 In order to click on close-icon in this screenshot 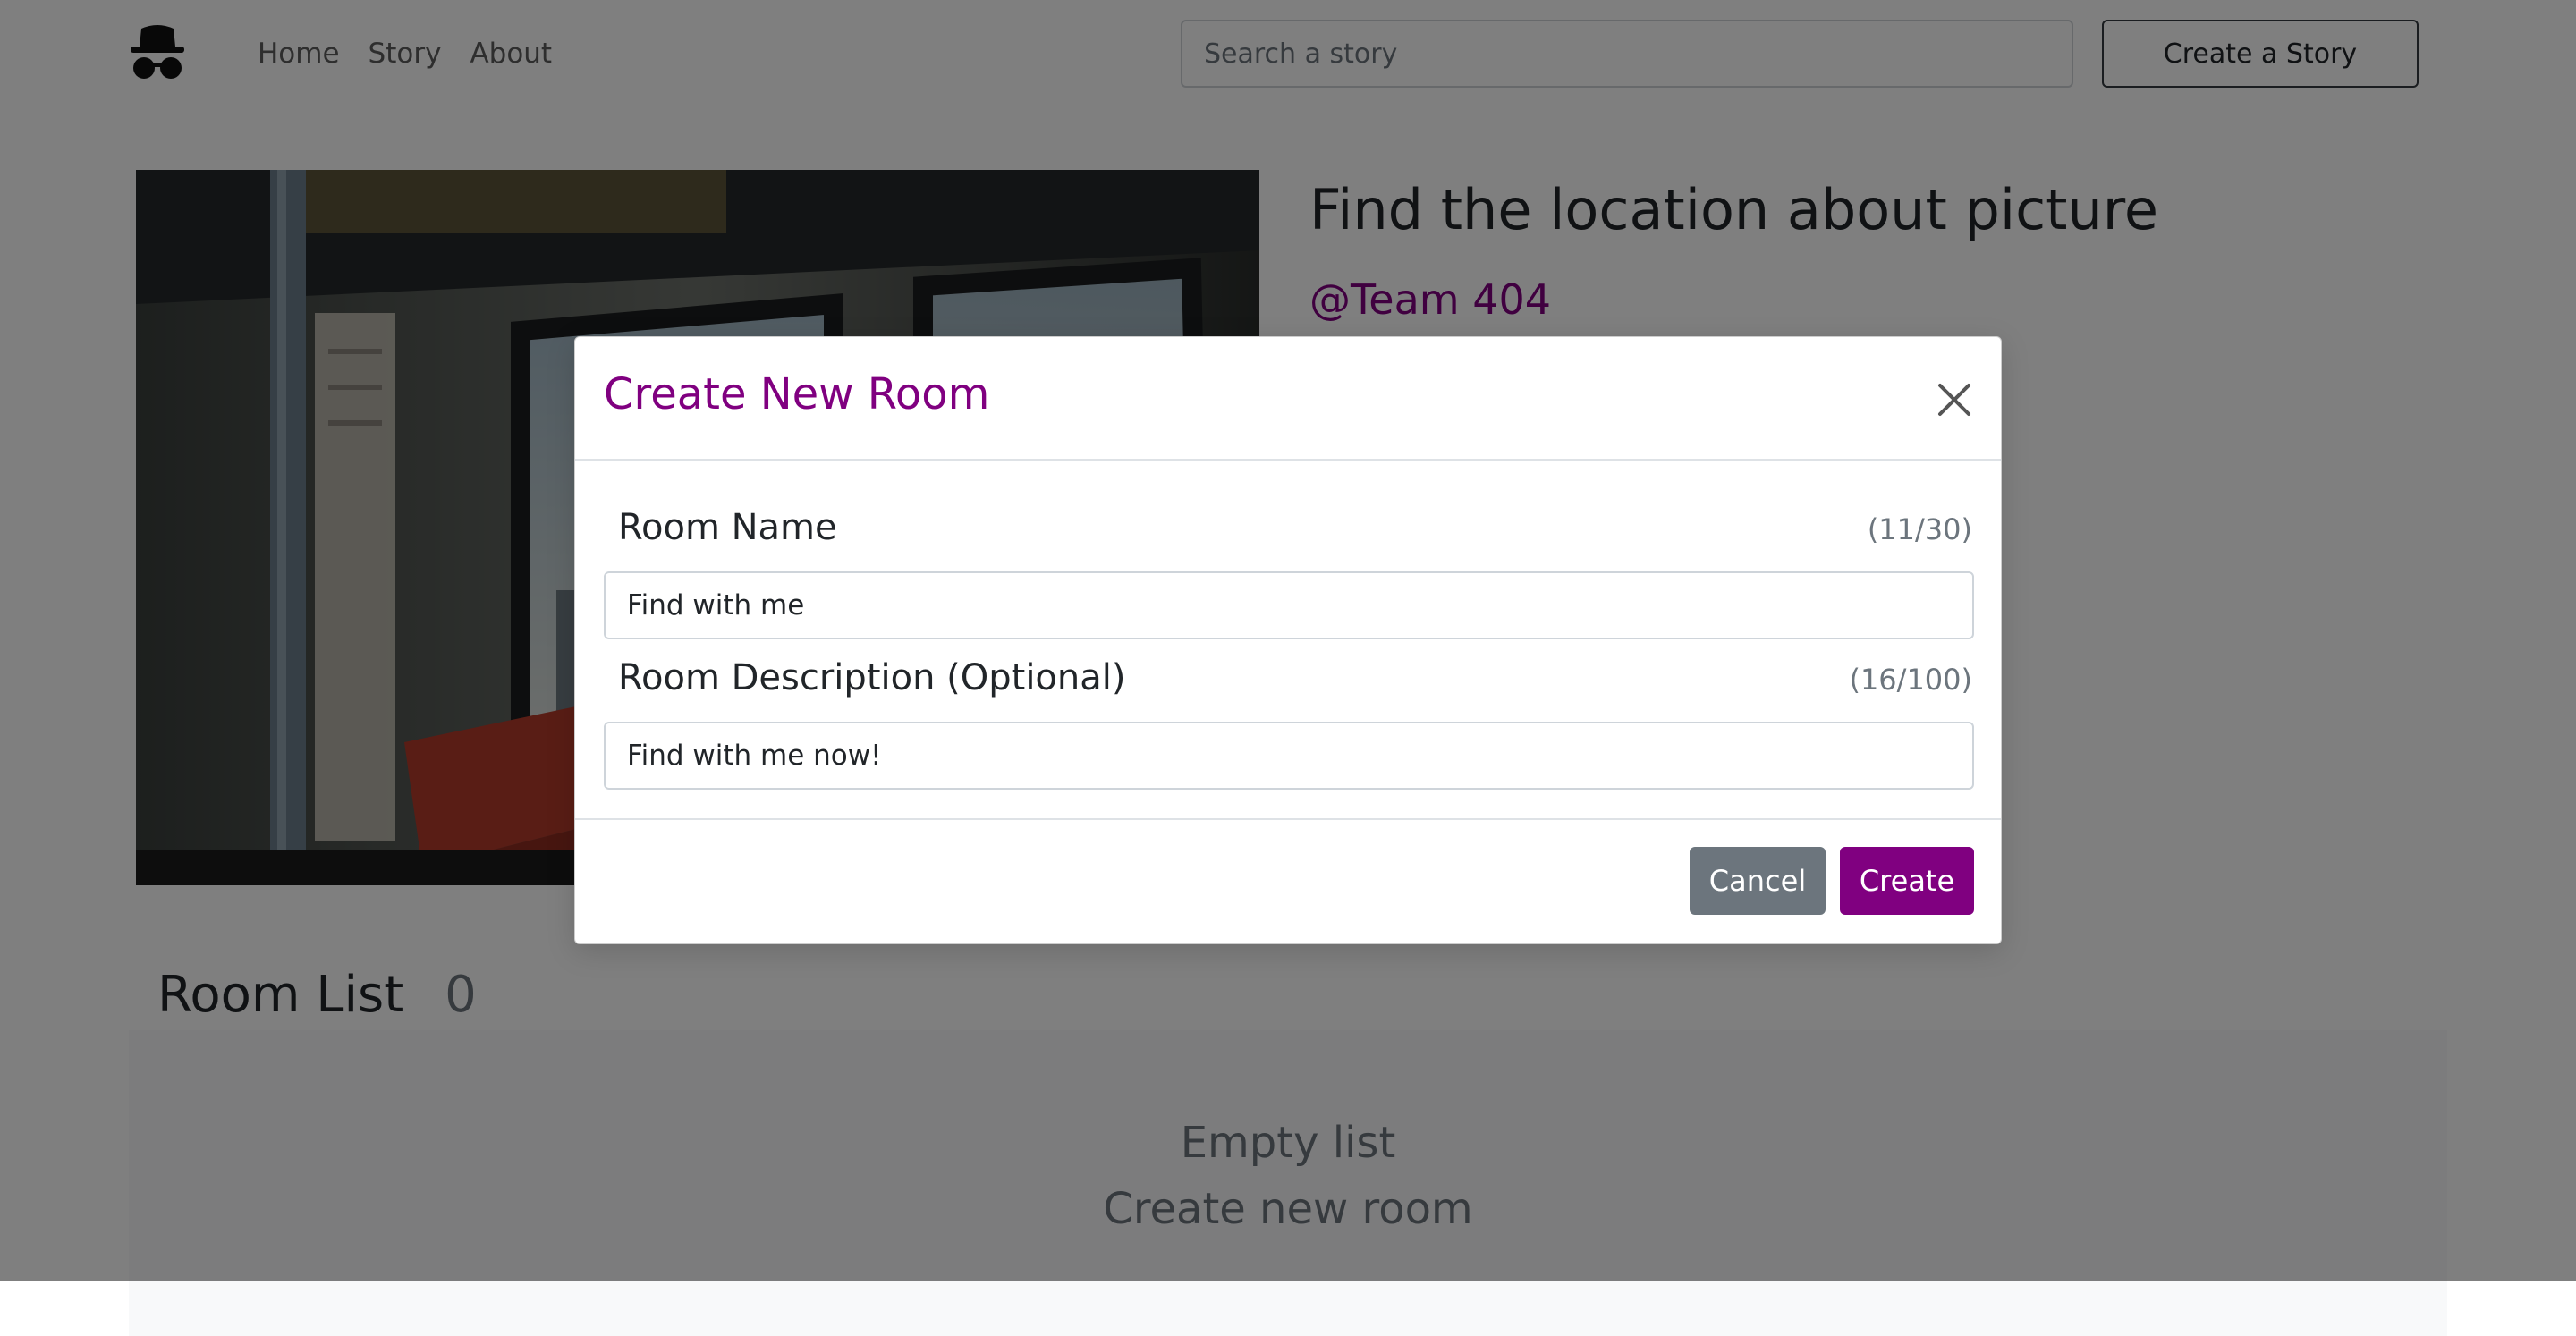, I will do `click(1954, 399)`.